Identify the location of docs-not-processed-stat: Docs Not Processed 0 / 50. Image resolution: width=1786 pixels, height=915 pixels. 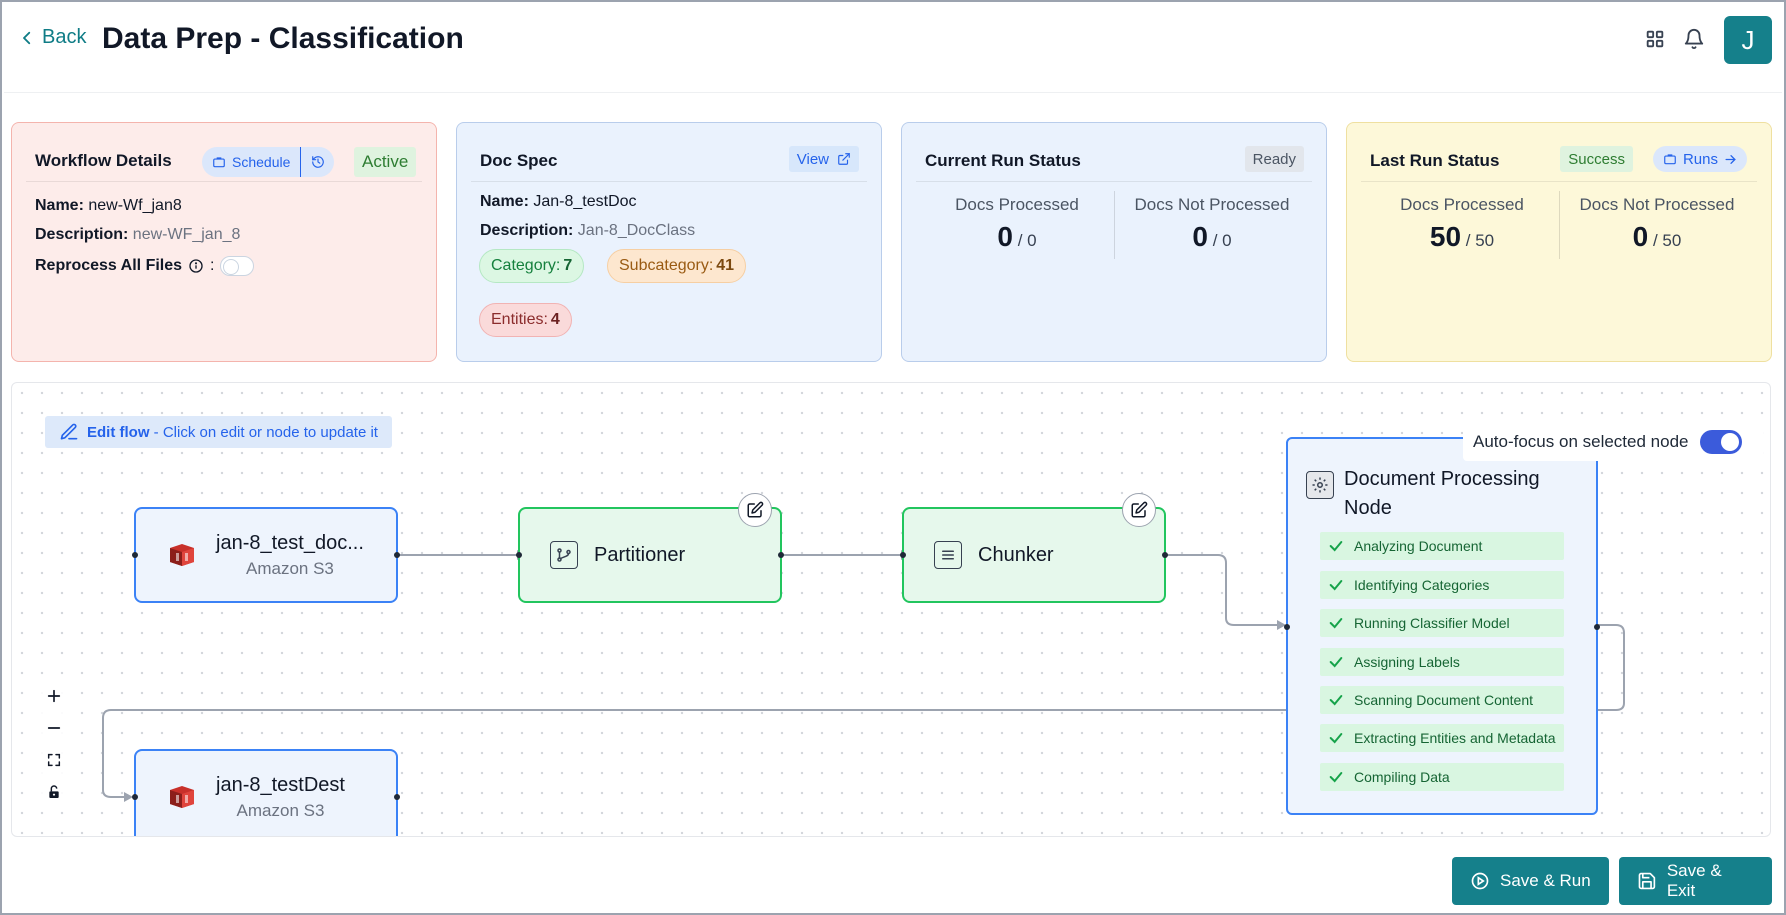
(1657, 224).